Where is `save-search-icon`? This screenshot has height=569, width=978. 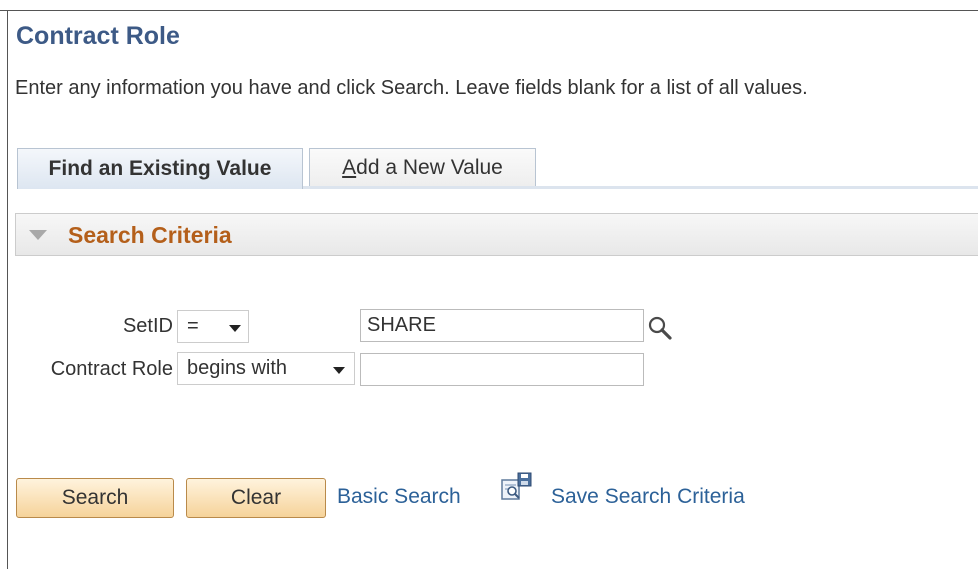 save-search-icon is located at coordinates (516, 487).